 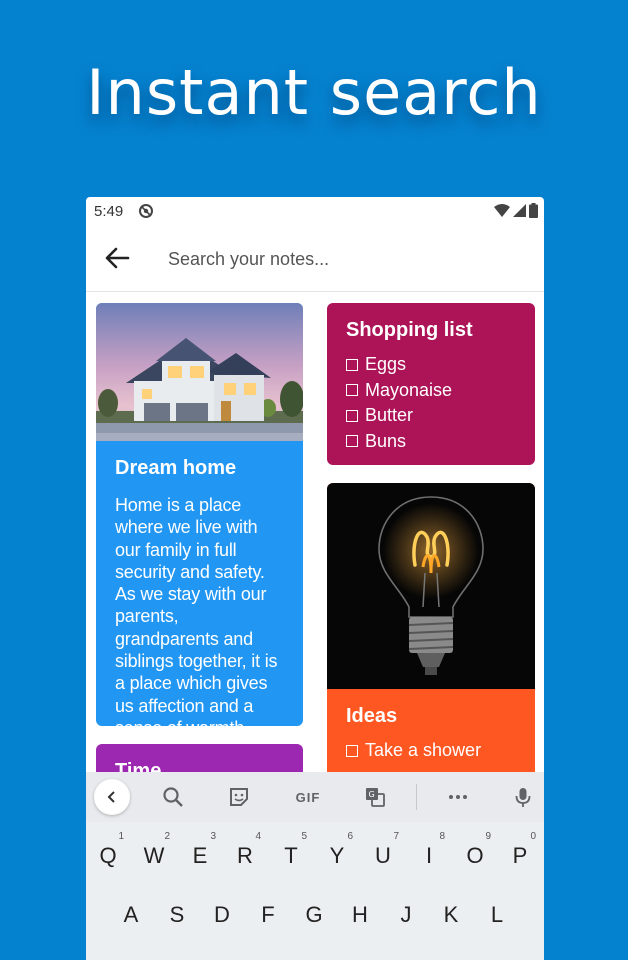 What do you see at coordinates (451, 915) in the screenshot?
I see `key-k: K` at bounding box center [451, 915].